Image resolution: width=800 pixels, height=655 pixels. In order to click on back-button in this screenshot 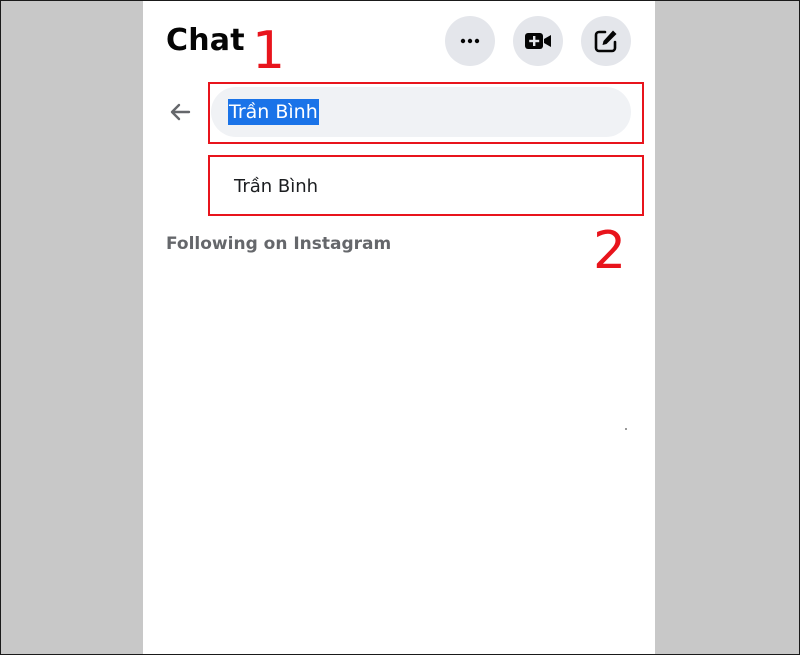, I will do `click(180, 112)`.